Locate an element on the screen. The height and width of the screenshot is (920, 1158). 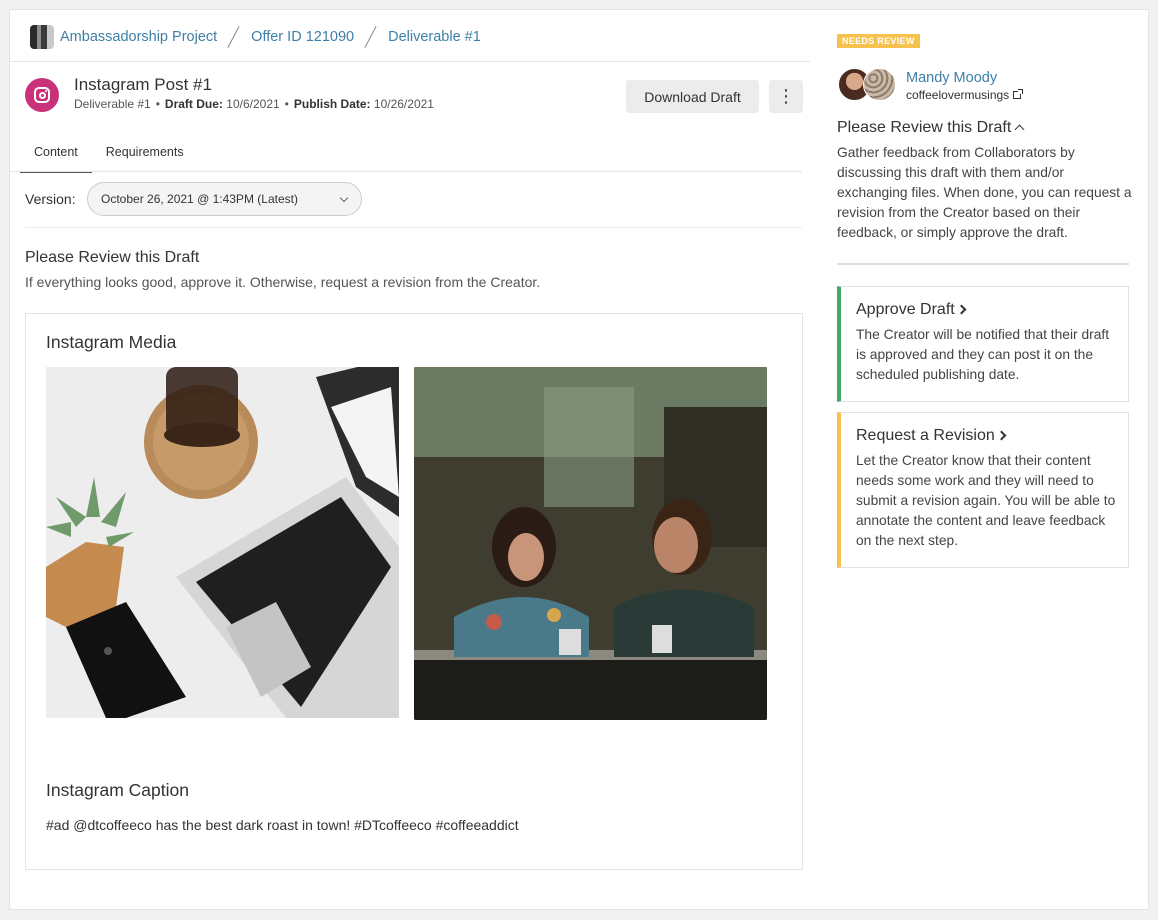
creator-handle-link: coffeelovermusings is located at coordinates (965, 95).